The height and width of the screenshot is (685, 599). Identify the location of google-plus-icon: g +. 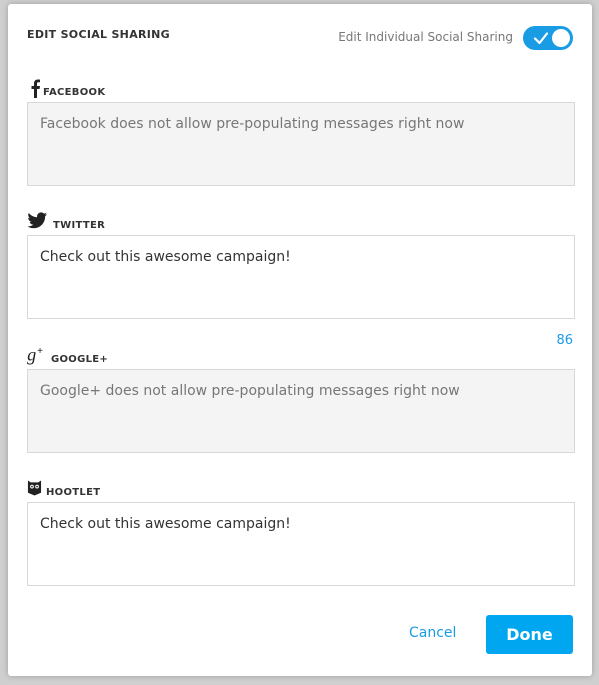
(35, 354).